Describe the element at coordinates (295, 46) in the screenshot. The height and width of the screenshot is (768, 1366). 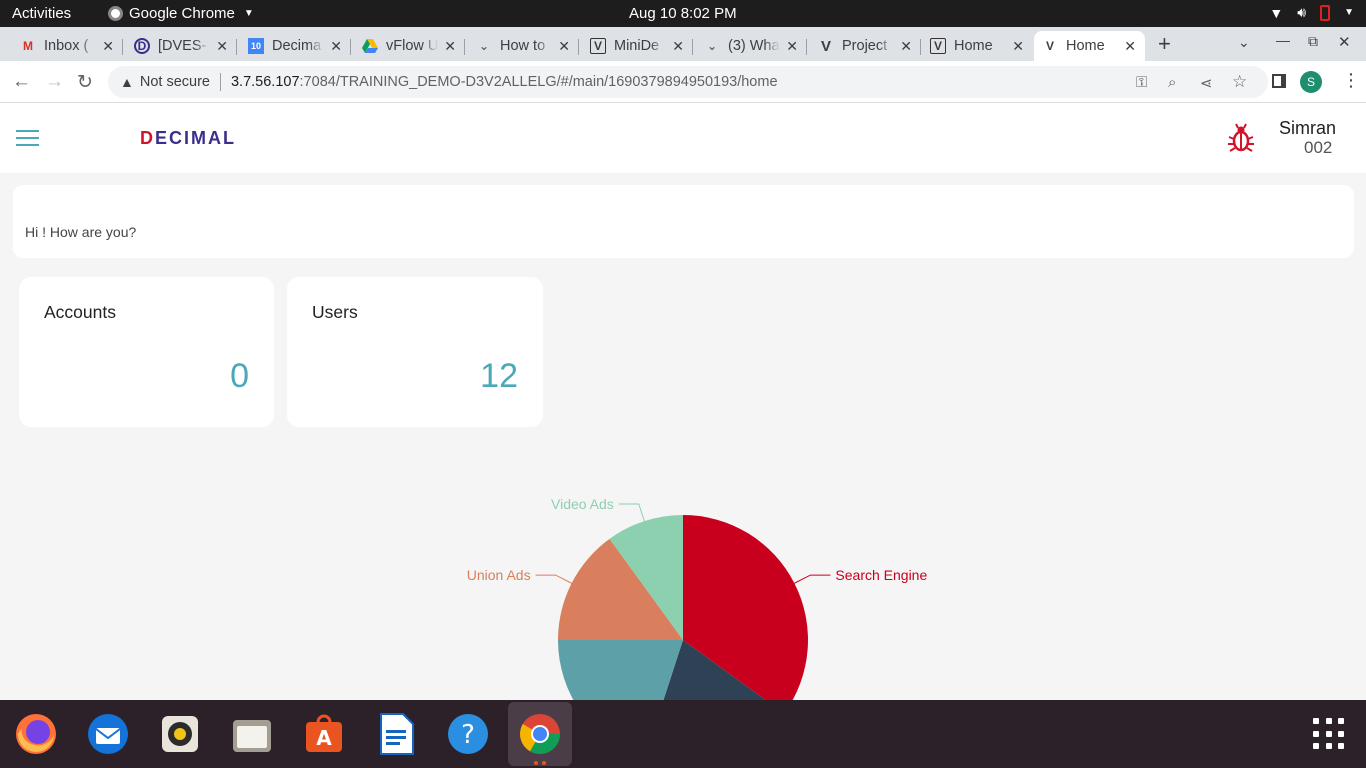
I see `tab-decimal: 10 Decima ✕` at that location.